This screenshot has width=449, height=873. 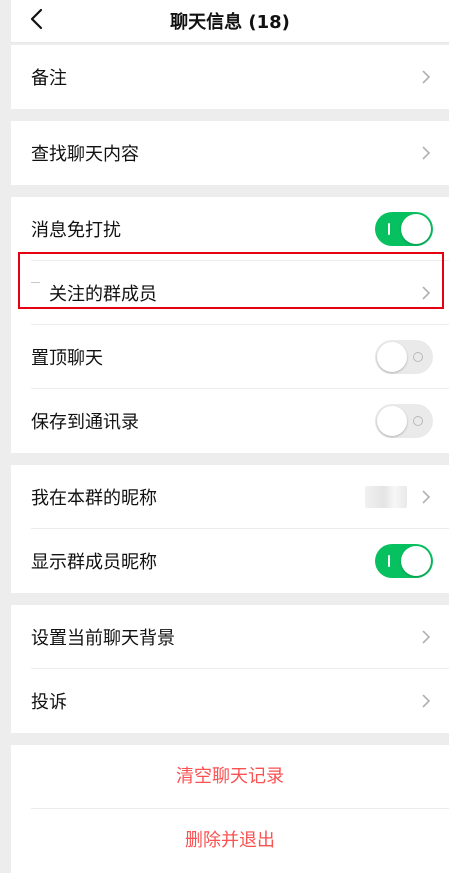 I want to click on save-contacts-row: 保存到通讯录, so click(x=230, y=421).